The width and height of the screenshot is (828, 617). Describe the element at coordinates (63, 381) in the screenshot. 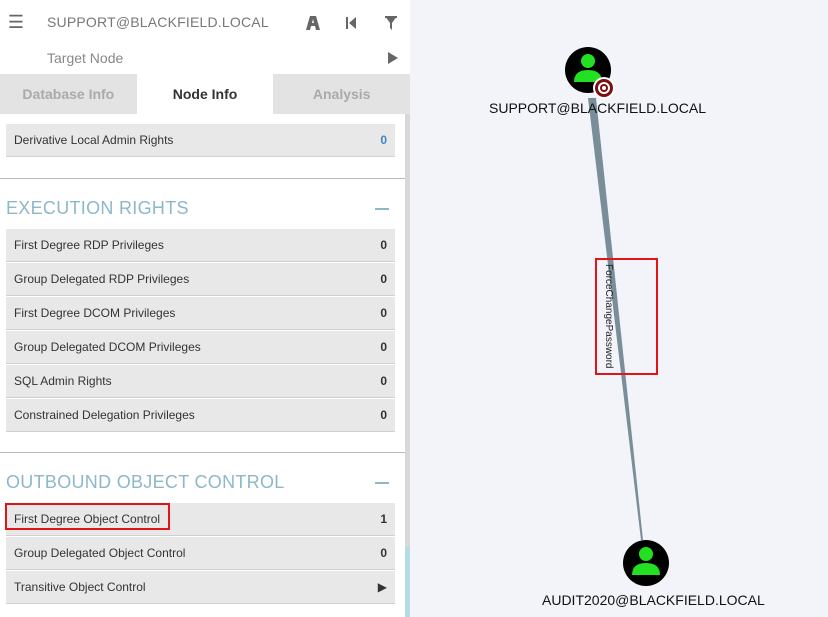

I see `row-label: SQL Admin Rights` at that location.